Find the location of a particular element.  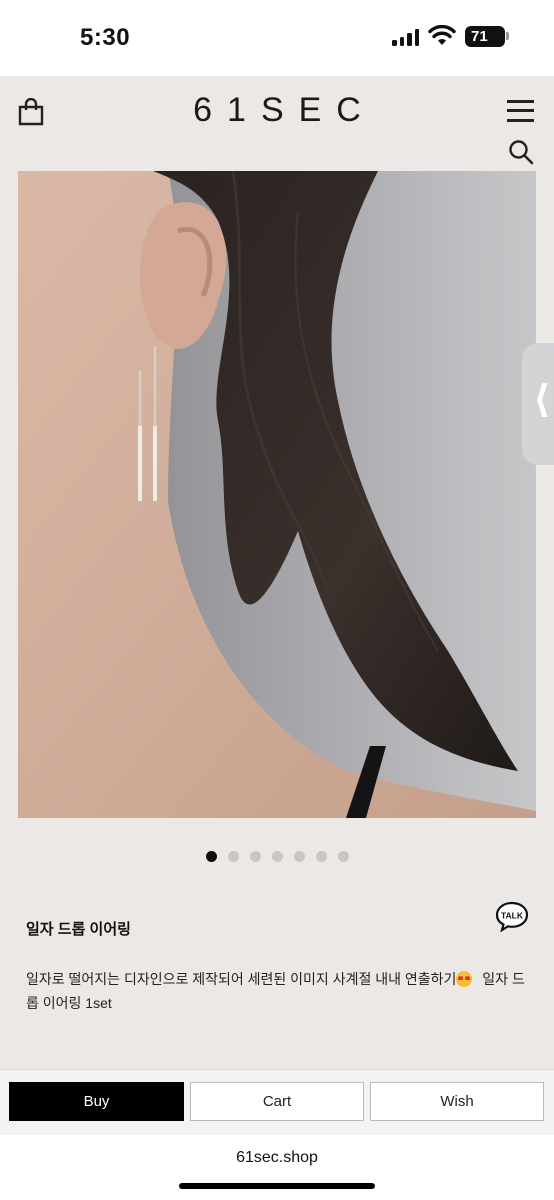

description-text-1: 일자로 떨어지는 디자인으로 제작되어 세련된 이미지 사계절 내내 연출하기 is located at coordinates (241, 979).